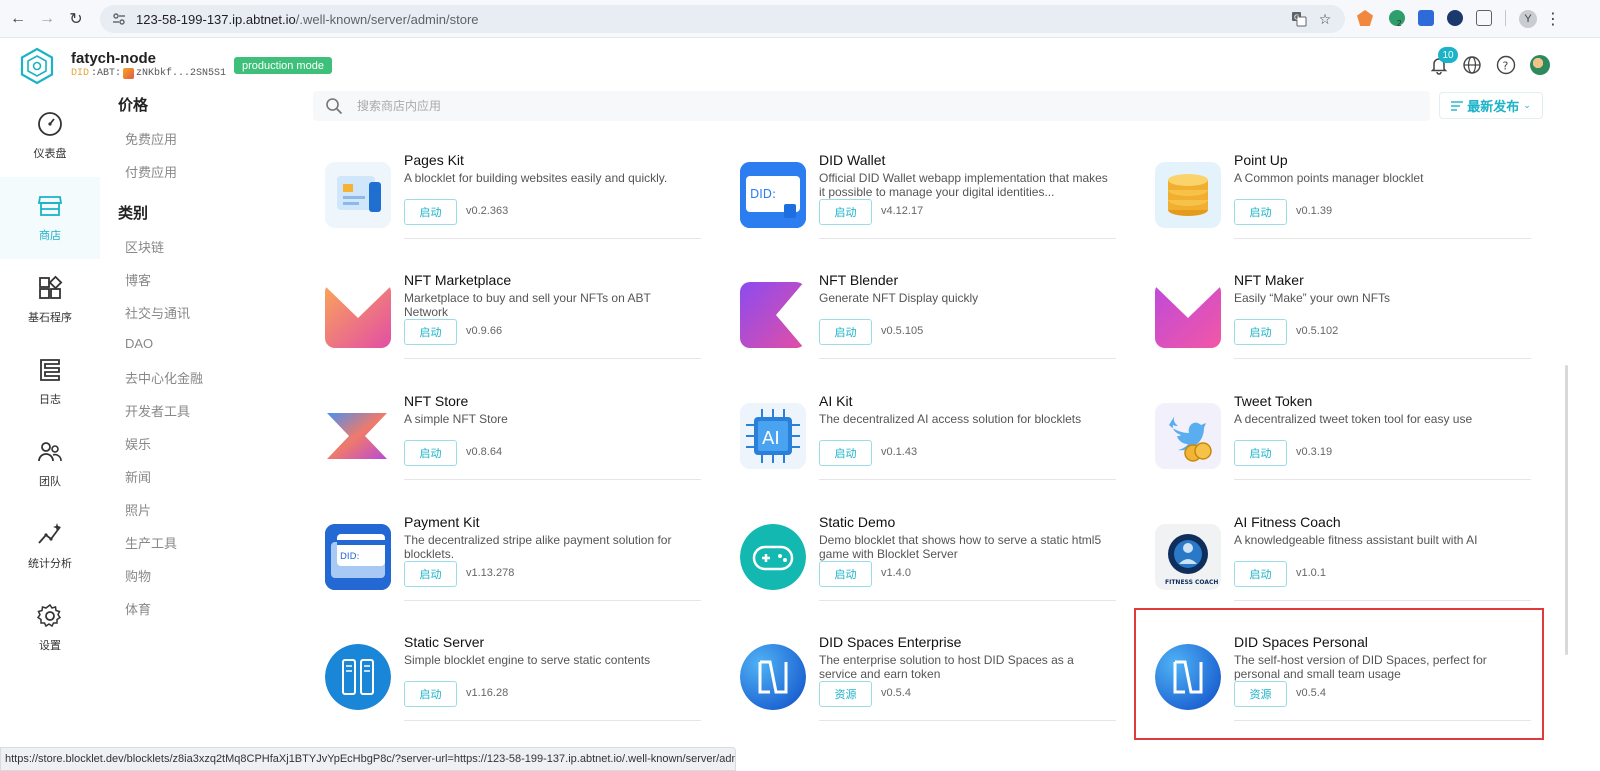  What do you see at coordinates (434, 160) in the screenshot?
I see `app-name: Pages Kit` at bounding box center [434, 160].